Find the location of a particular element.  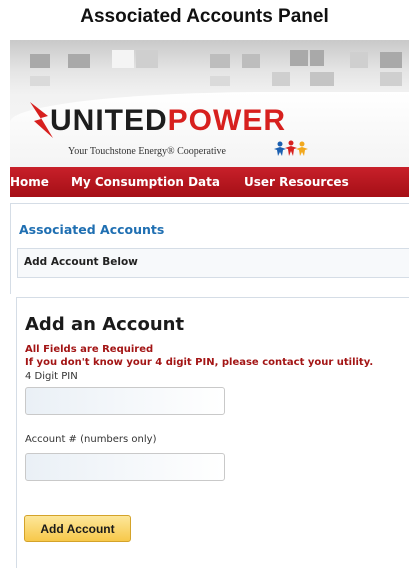

panel-subheader-bar: Add Account Below is located at coordinates (213, 263).